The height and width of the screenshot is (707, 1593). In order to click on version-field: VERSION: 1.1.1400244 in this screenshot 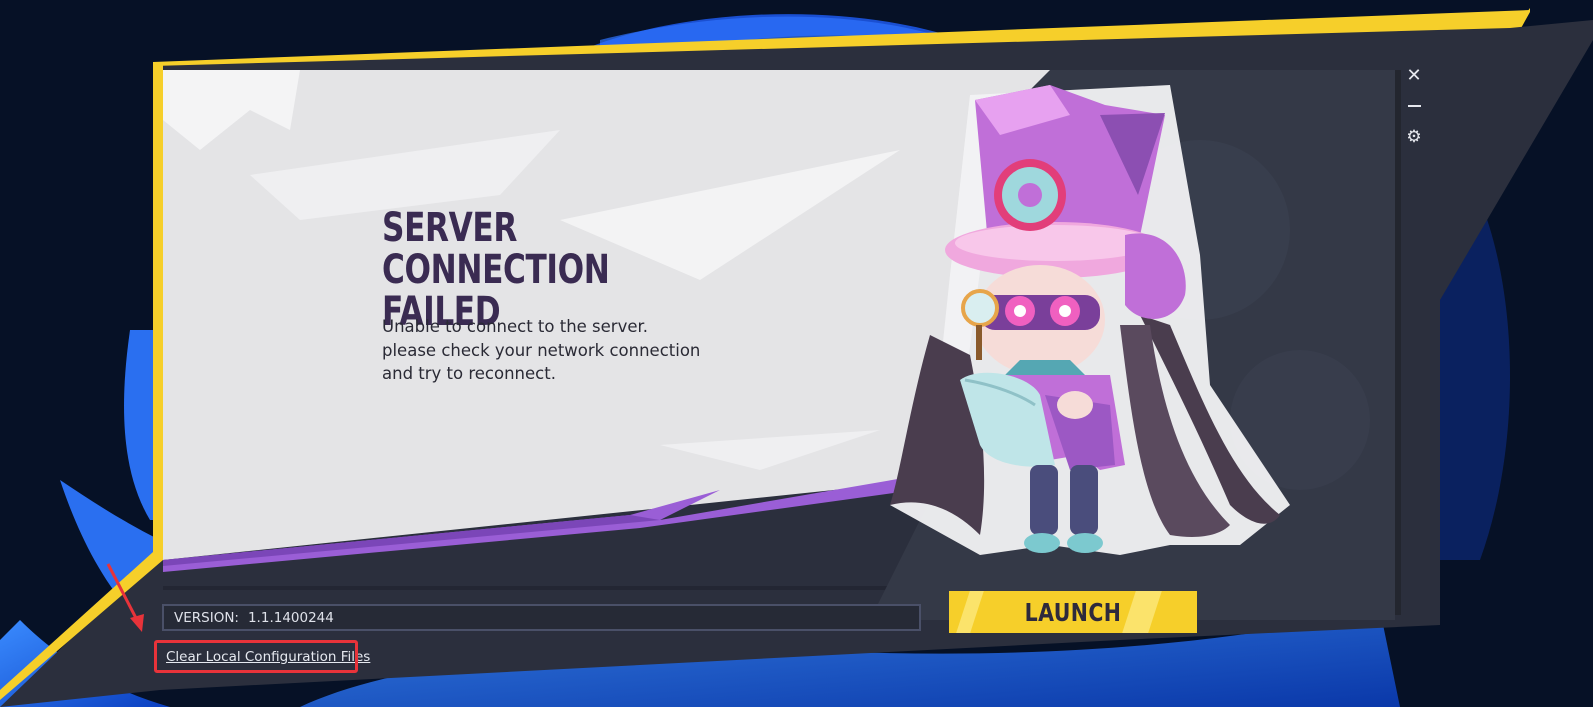, I will do `click(541, 617)`.